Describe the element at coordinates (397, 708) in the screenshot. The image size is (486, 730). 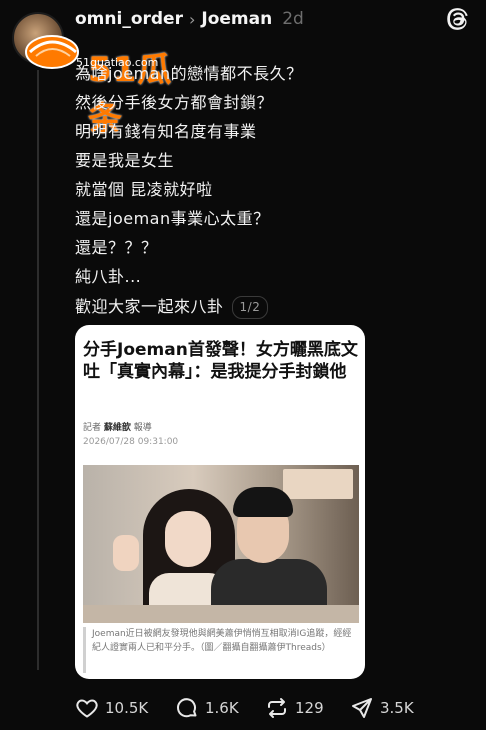
I see `share-count: 3.5K` at that location.